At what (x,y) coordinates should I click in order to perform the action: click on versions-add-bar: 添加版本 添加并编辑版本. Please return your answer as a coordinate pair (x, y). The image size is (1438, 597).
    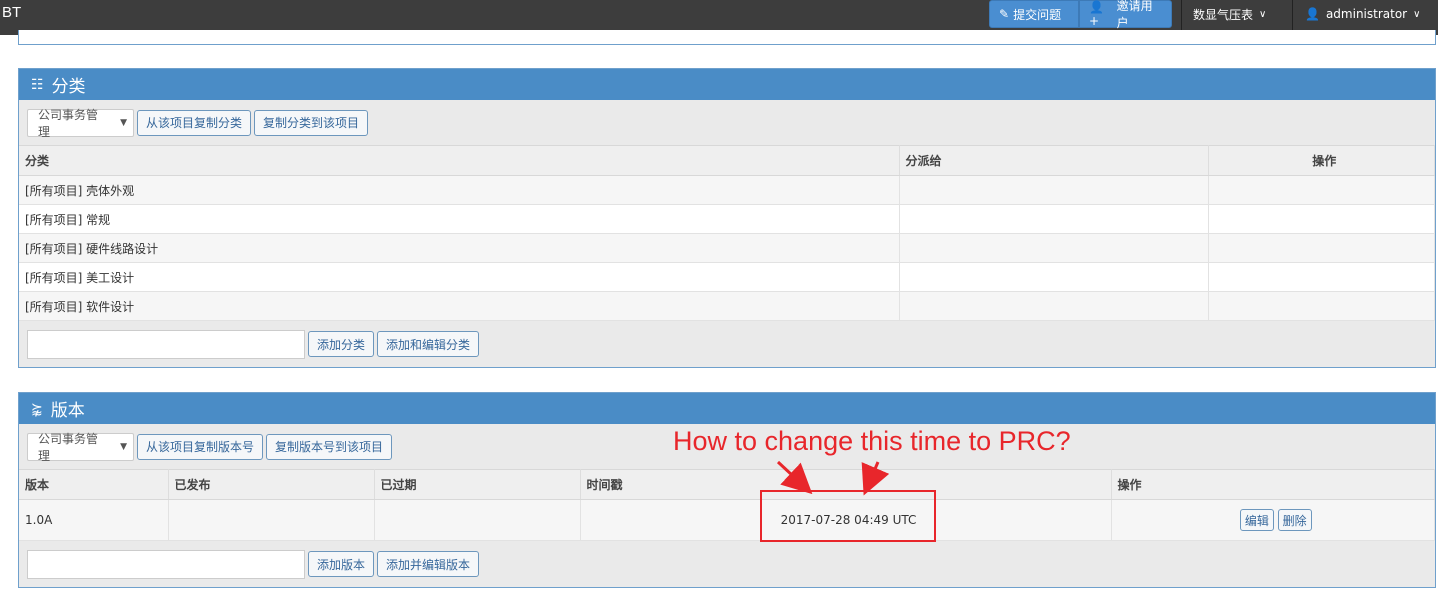
    Looking at the image, I should click on (727, 564).